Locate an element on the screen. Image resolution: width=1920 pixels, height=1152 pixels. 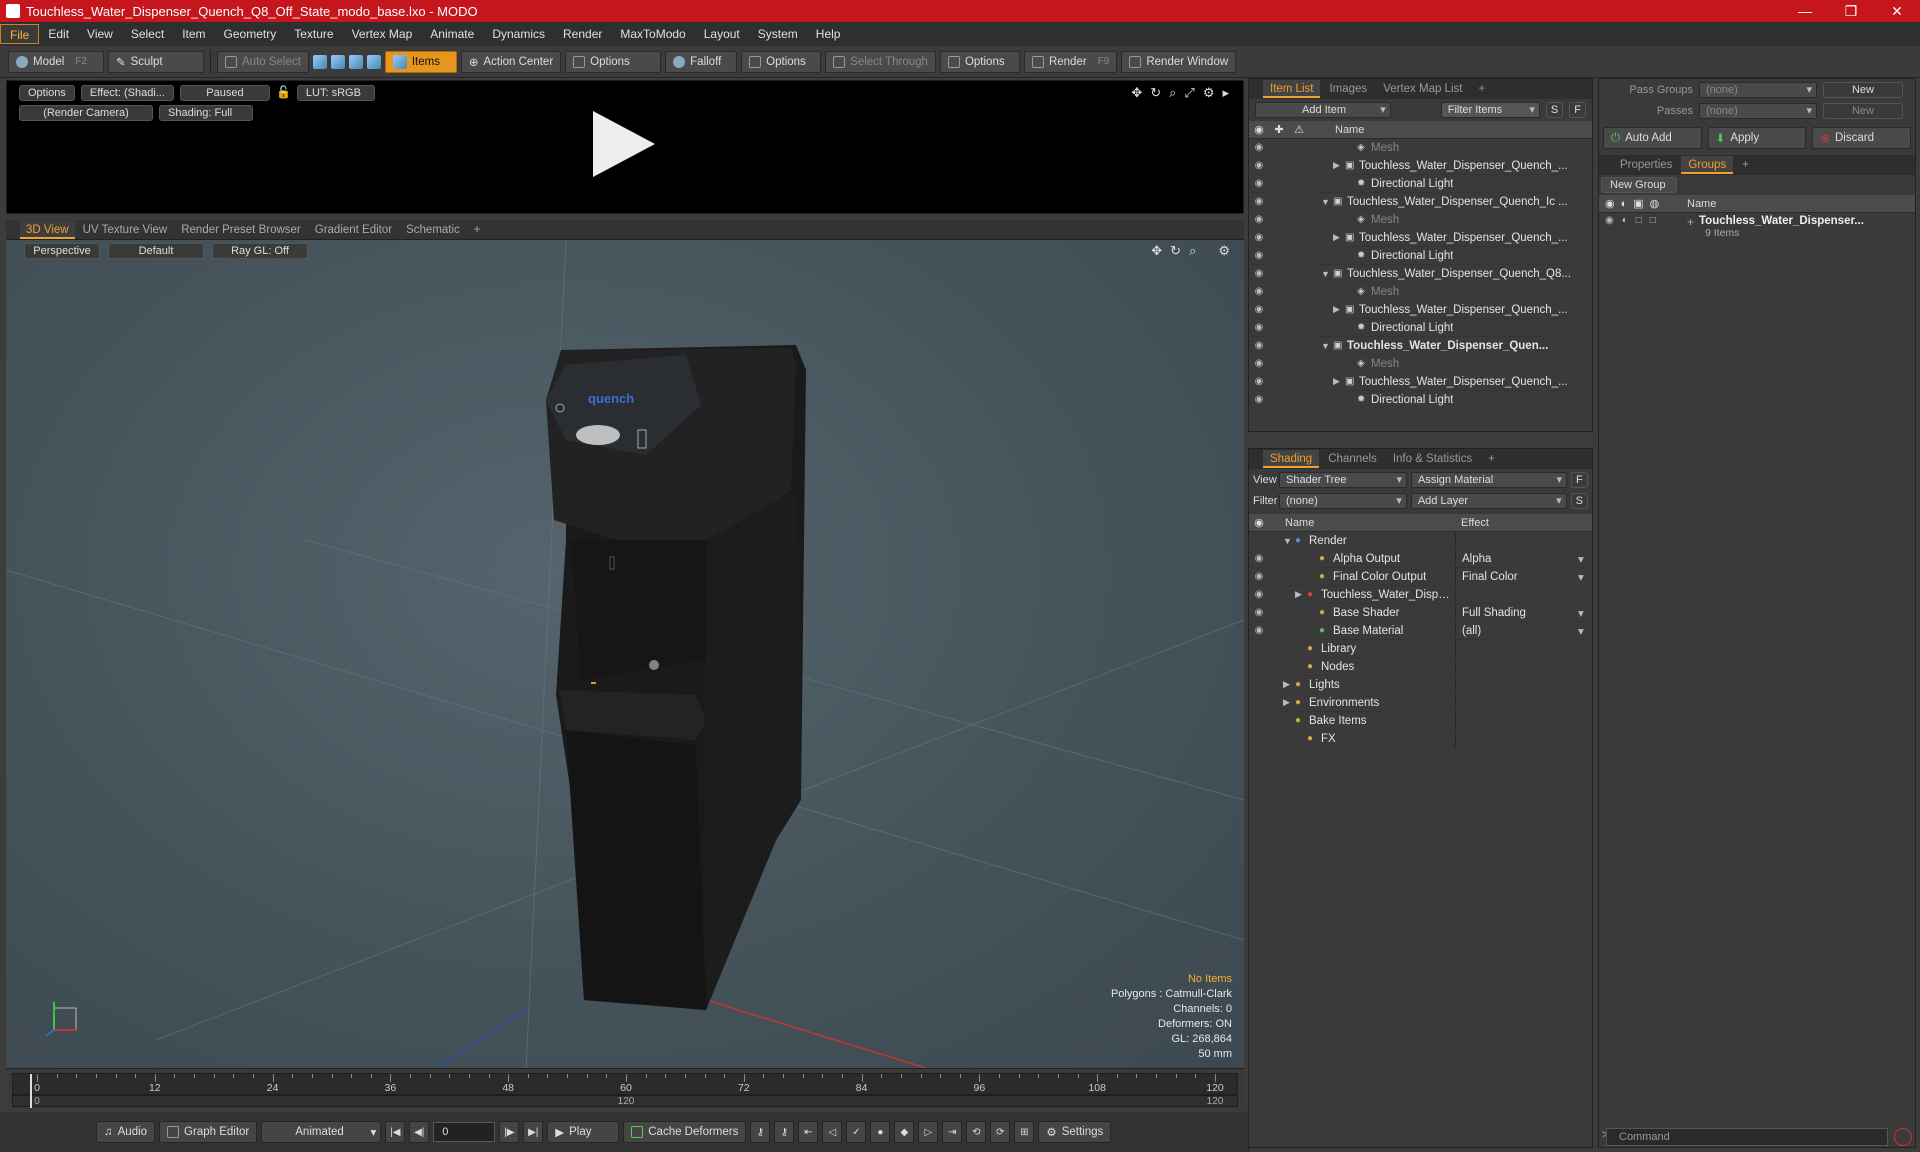
tab-3d-view: 3D View is located at coordinates (47, 229).